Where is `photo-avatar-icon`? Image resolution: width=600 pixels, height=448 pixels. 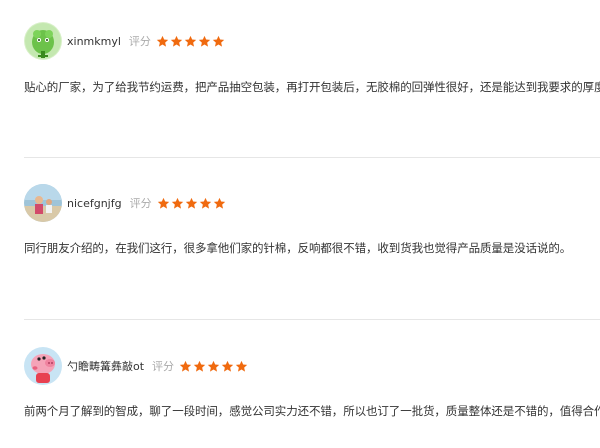 photo-avatar-icon is located at coordinates (43, 203).